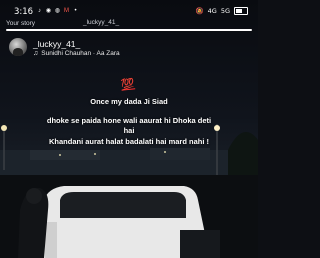 This screenshot has height=258, width=320. Describe the element at coordinates (129, 10) in the screenshot. I see `status-bar: 3:16 ♪ ◉ ◍ M • 🔕 4G 5G` at that location.